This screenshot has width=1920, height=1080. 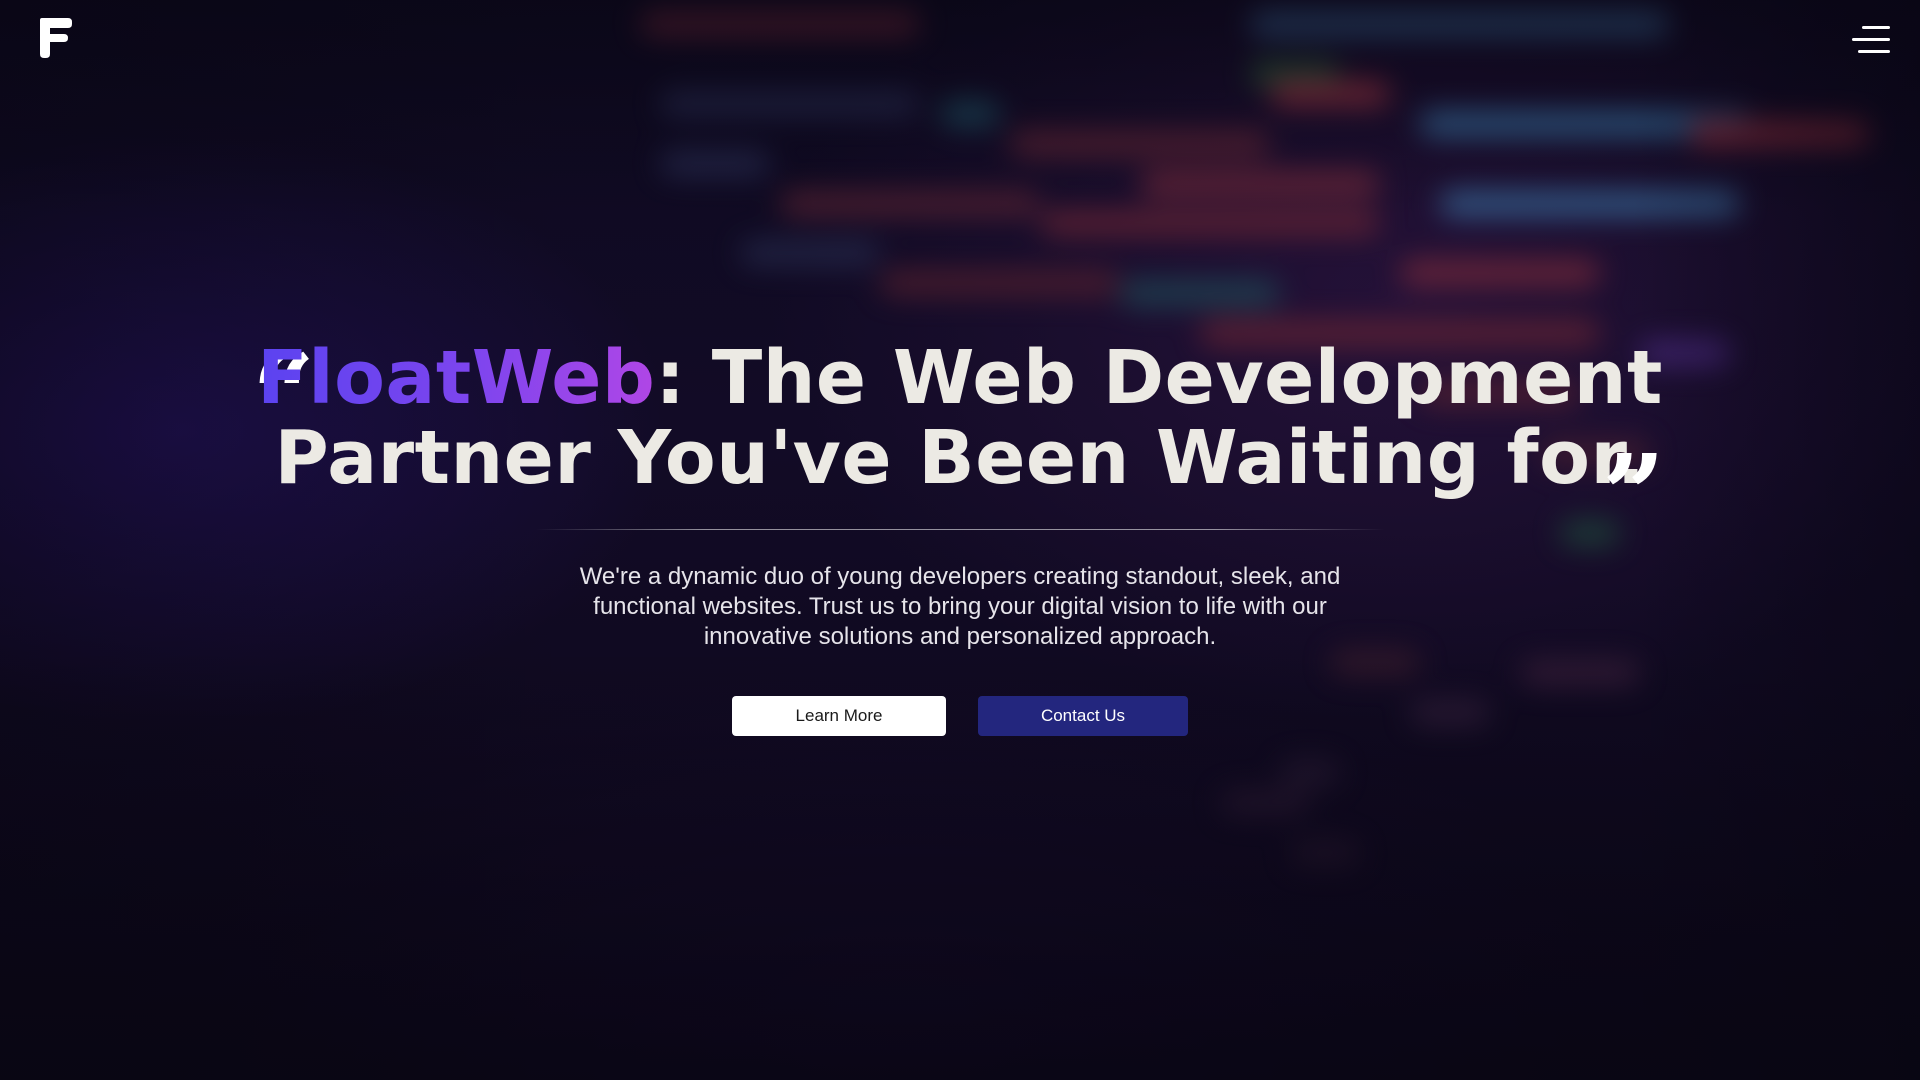 I want to click on contact-us-button: Contact Us, so click(x=1083, y=716).